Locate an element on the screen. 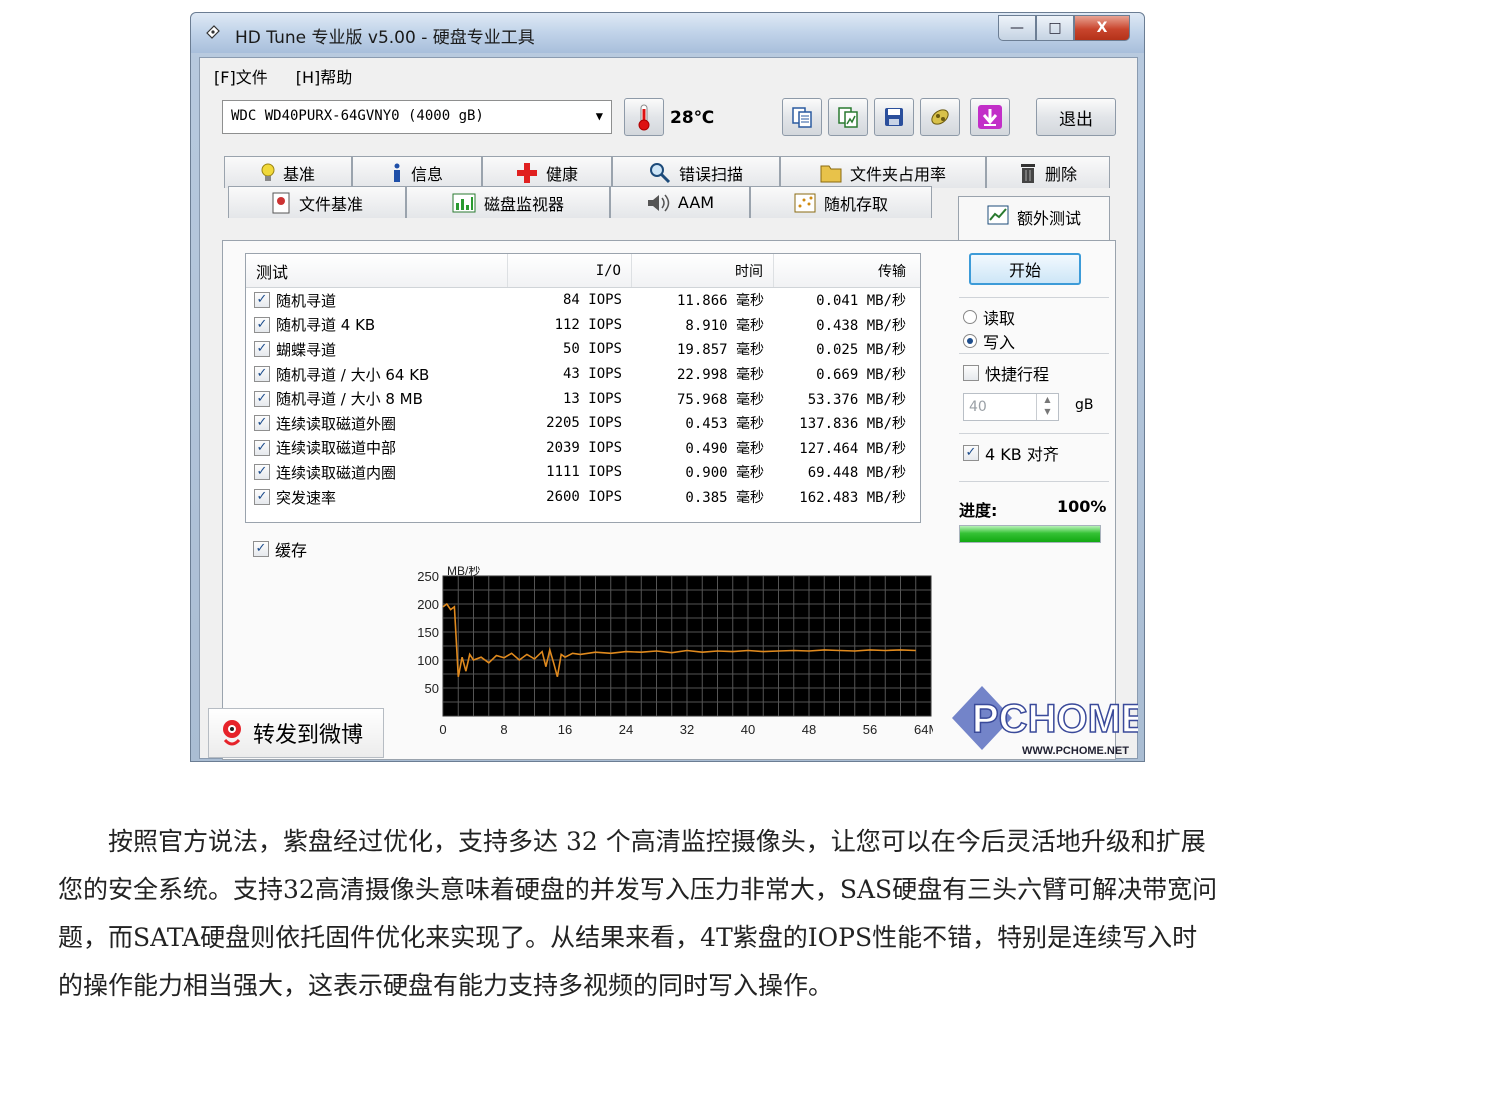  download-button is located at coordinates (990, 117).